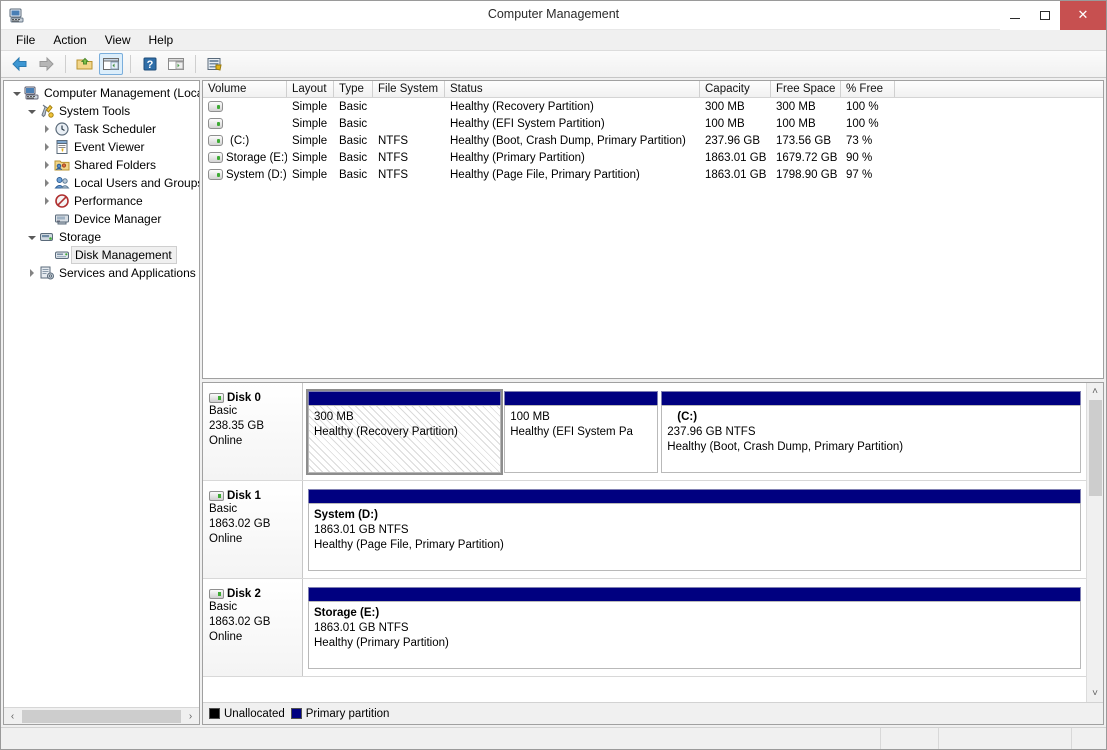 This screenshot has height=750, width=1107. I want to click on partition-color-bar, so click(694, 594).